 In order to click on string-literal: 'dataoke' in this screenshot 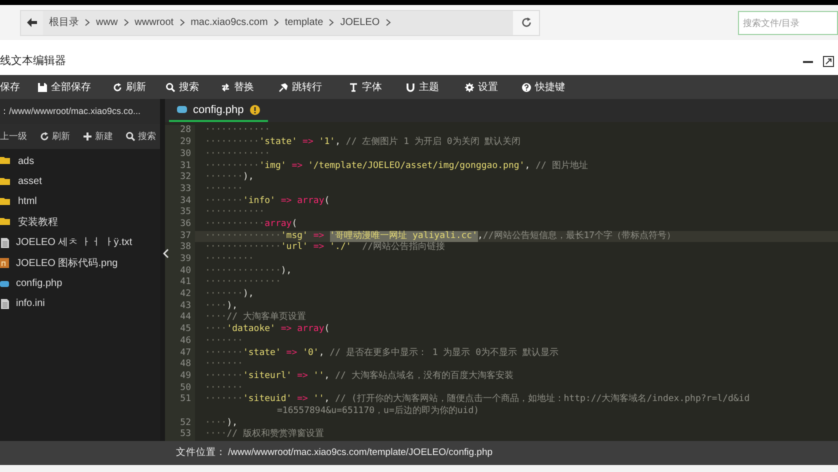, I will do `click(251, 330)`.